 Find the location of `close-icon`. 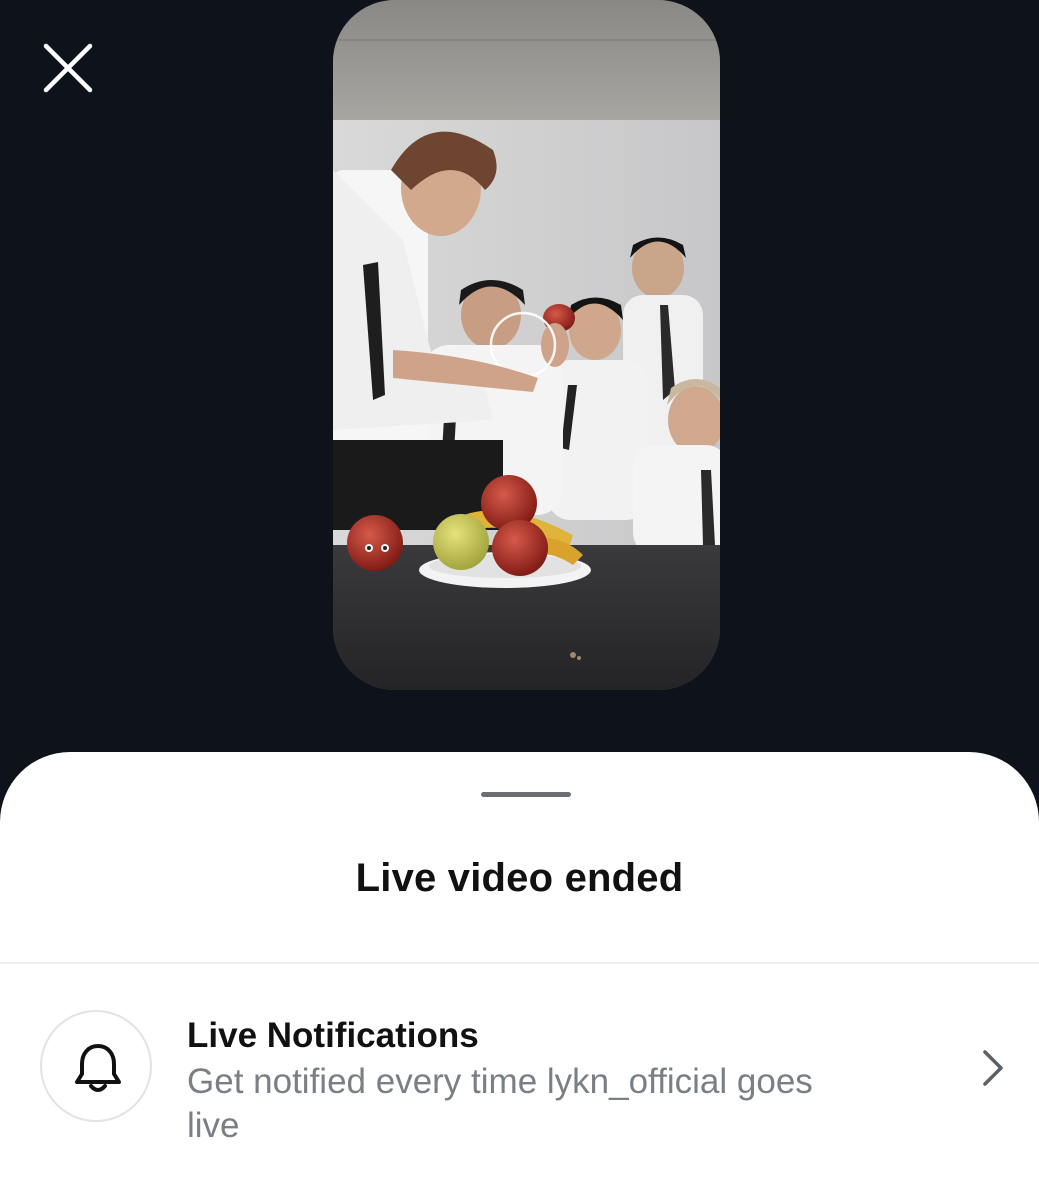

close-icon is located at coordinates (68, 68).